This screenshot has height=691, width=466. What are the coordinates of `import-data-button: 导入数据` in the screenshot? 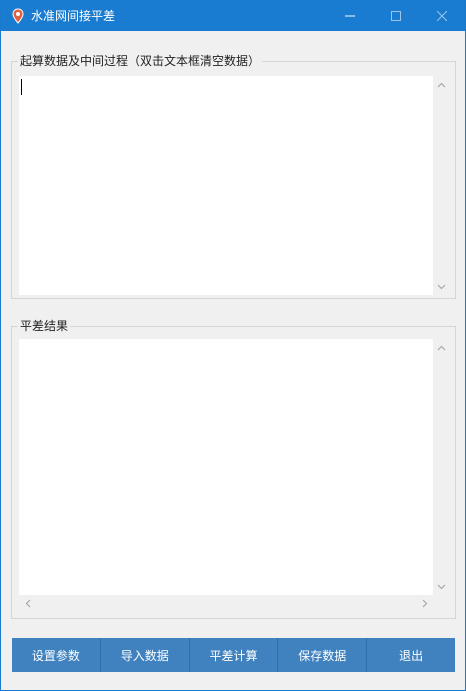 It's located at (145, 655).